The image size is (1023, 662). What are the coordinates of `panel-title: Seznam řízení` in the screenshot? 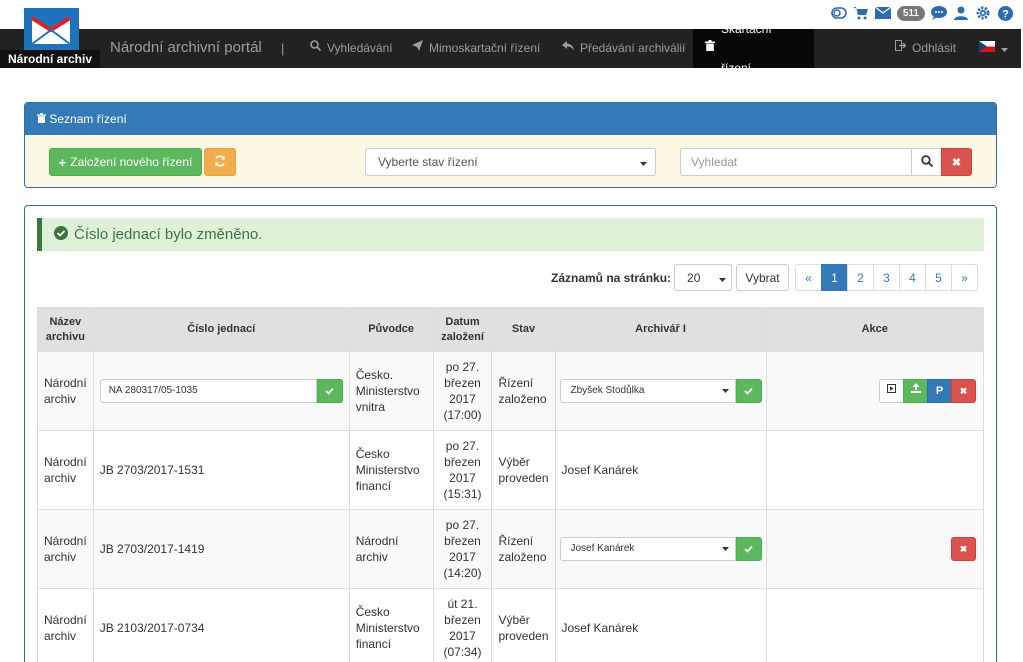 It's located at (88, 119).